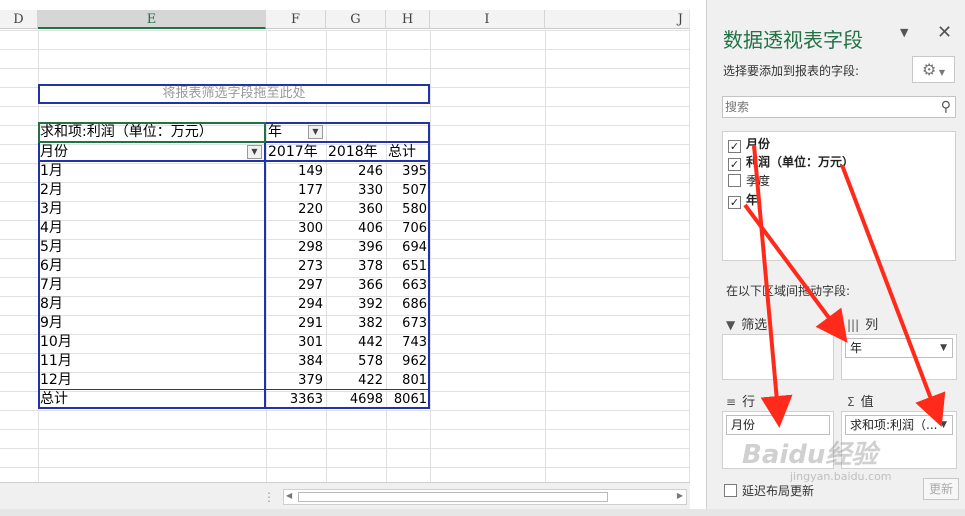  Describe the element at coordinates (408, 361) in the screenshot. I see `value-cell: 962` at that location.